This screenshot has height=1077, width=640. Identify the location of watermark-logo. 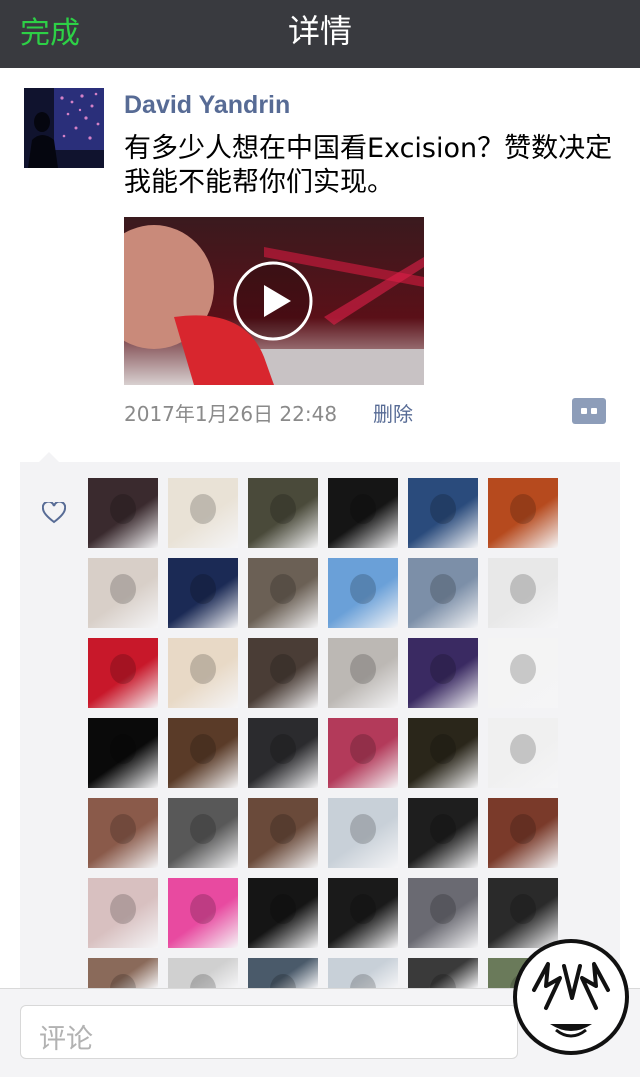
(571, 997).